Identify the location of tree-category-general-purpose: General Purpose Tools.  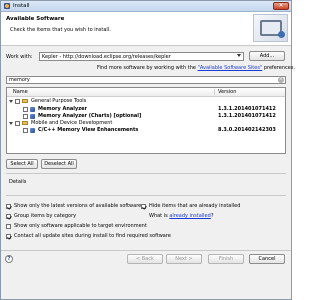
(146, 101).